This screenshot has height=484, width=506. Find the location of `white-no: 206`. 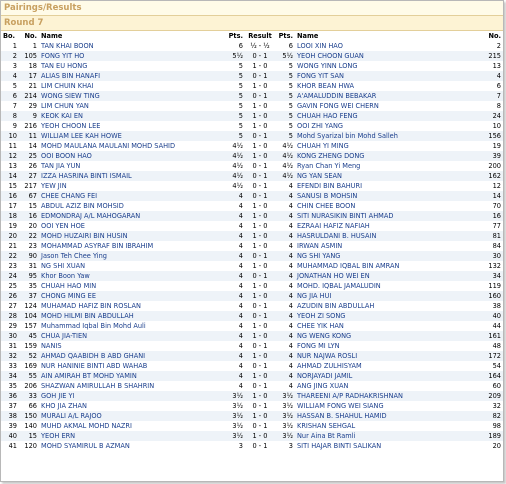

white-no: 206 is located at coordinates (29, 386).